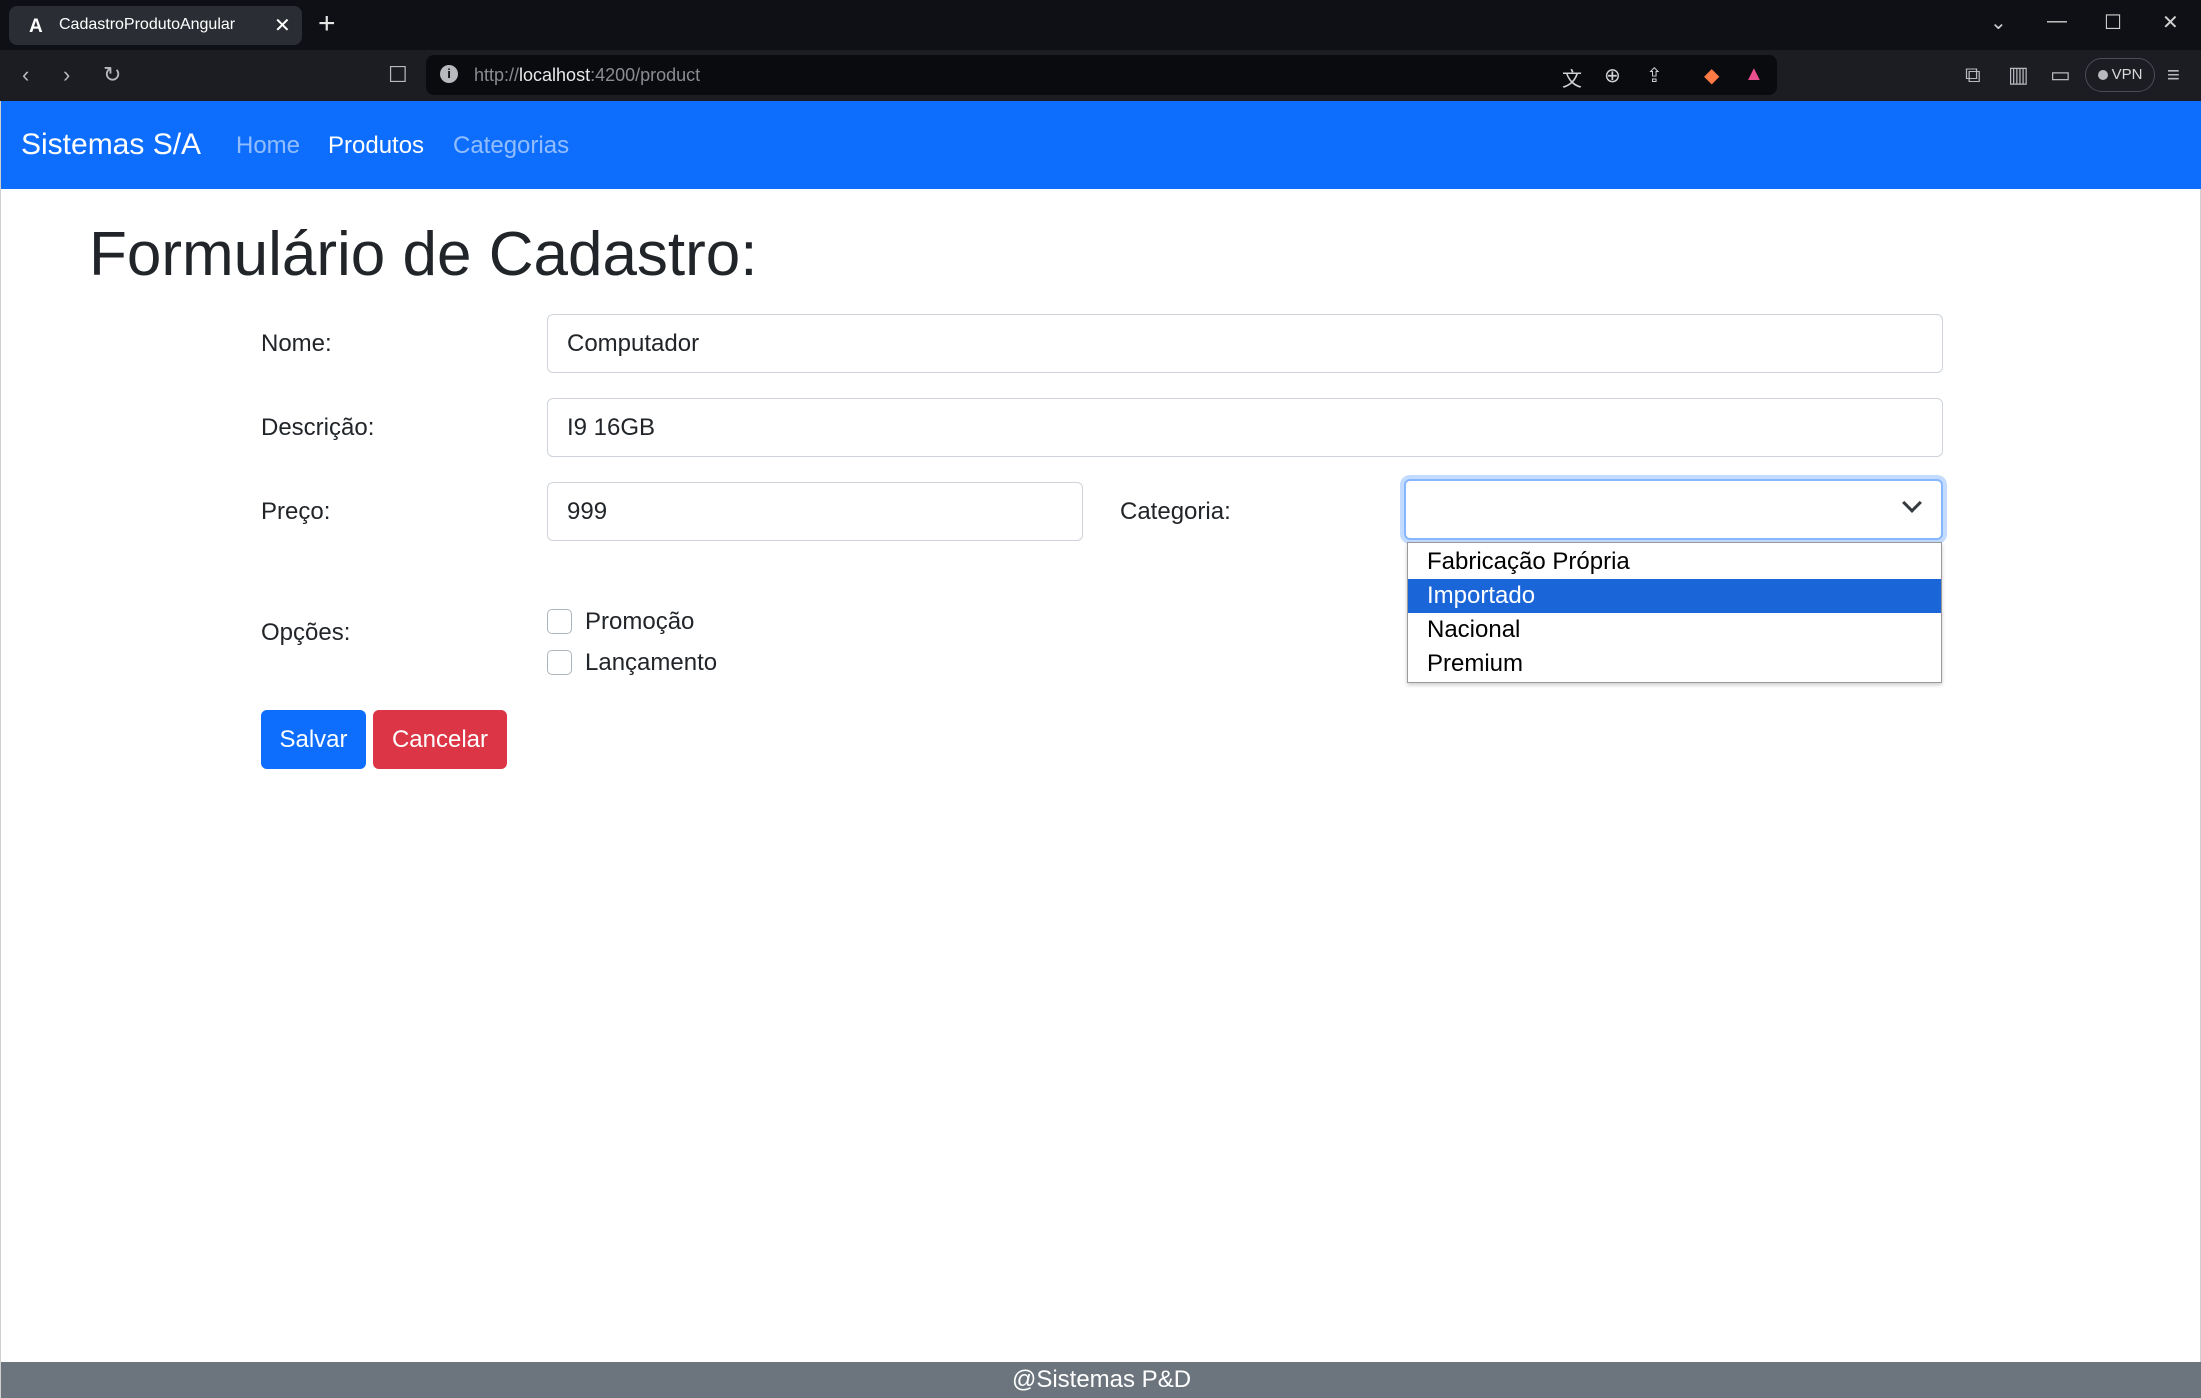 The height and width of the screenshot is (1398, 2201). What do you see at coordinates (2113, 22) in the screenshot?
I see `maximize-icon: ☐` at bounding box center [2113, 22].